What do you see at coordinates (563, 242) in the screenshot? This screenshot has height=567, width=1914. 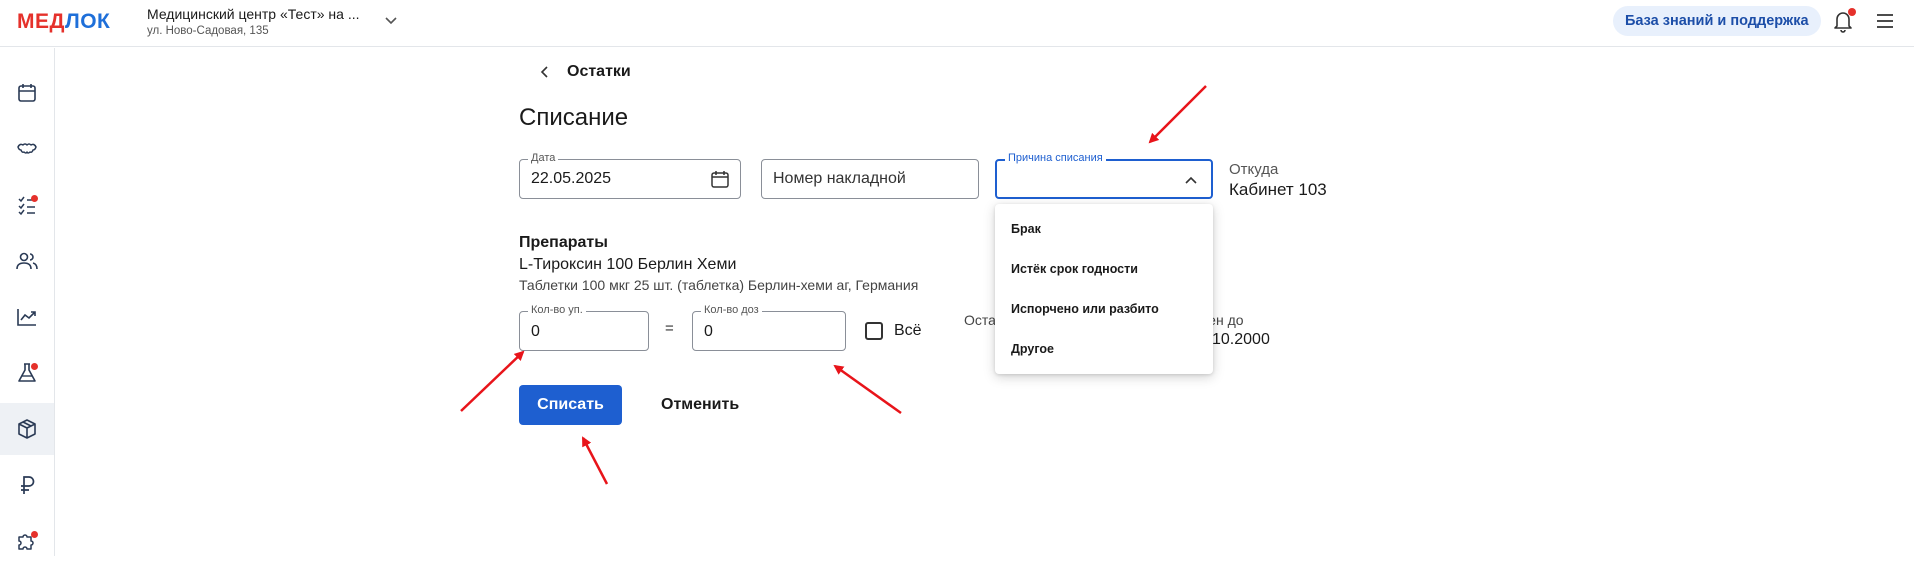 I see `drugs-heading: Препараты` at bounding box center [563, 242].